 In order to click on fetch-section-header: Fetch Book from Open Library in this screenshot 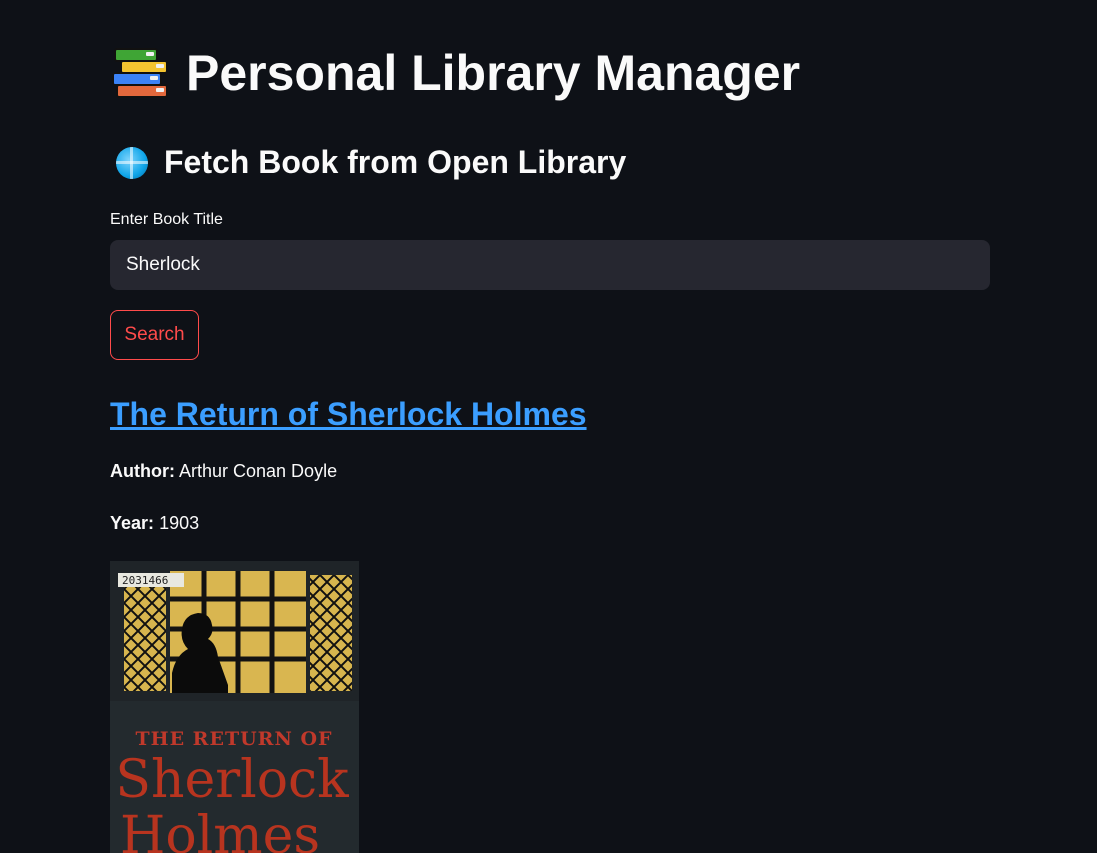, I will do `click(368, 162)`.